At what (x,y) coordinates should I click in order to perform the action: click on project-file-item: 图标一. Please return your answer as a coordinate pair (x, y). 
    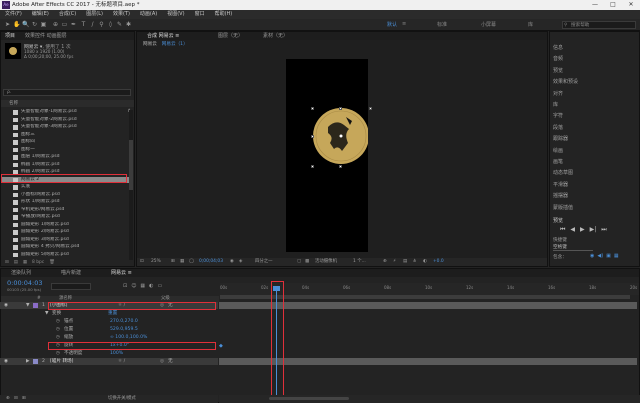
    Looking at the image, I should click on (65, 150).